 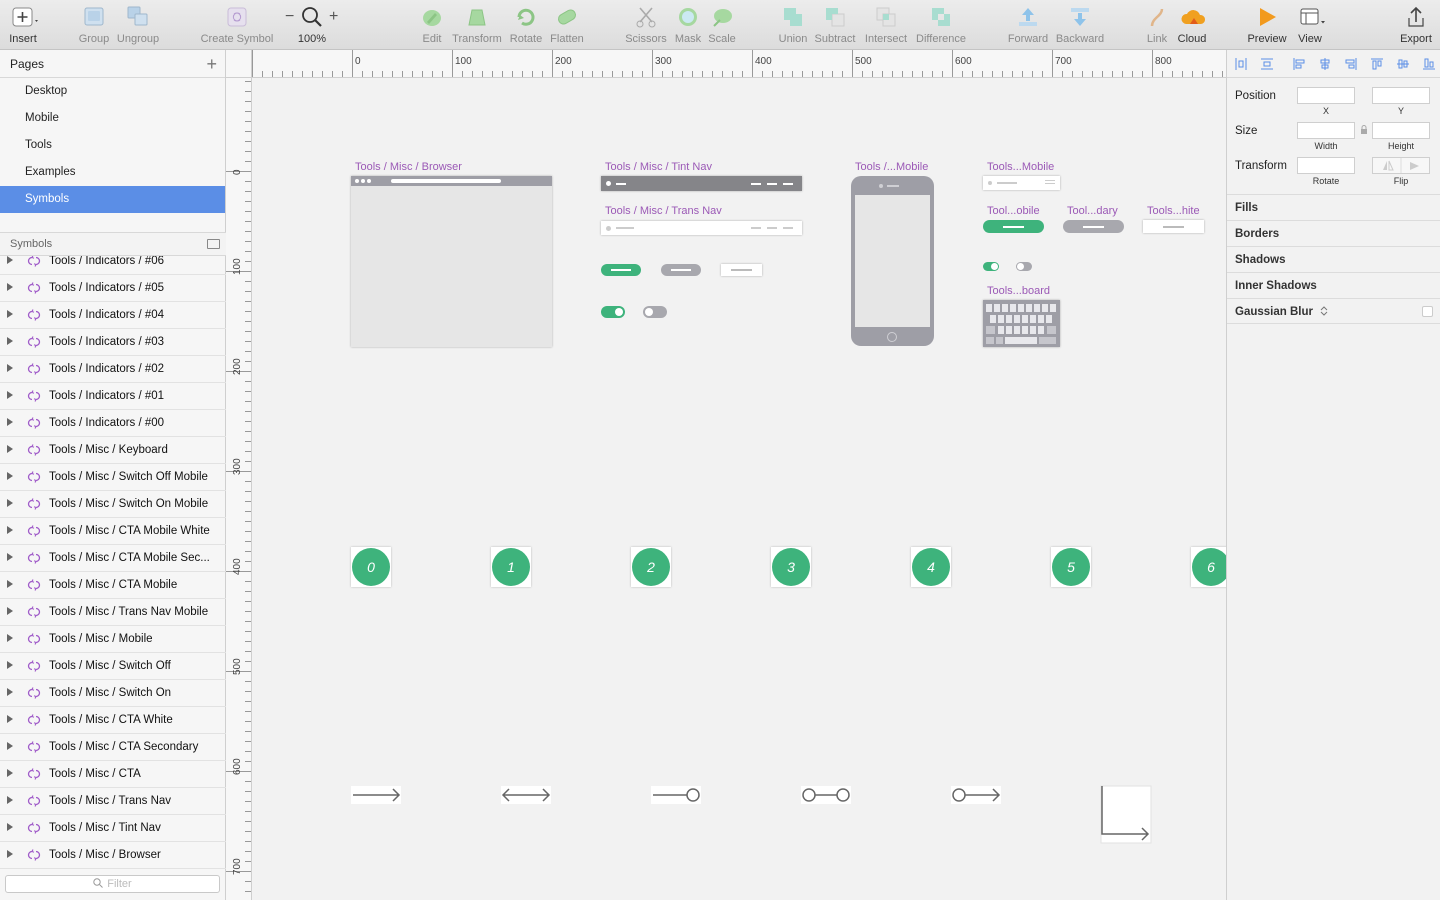 I want to click on layer-row: Tools / Indicators / #01, so click(x=113, y=396).